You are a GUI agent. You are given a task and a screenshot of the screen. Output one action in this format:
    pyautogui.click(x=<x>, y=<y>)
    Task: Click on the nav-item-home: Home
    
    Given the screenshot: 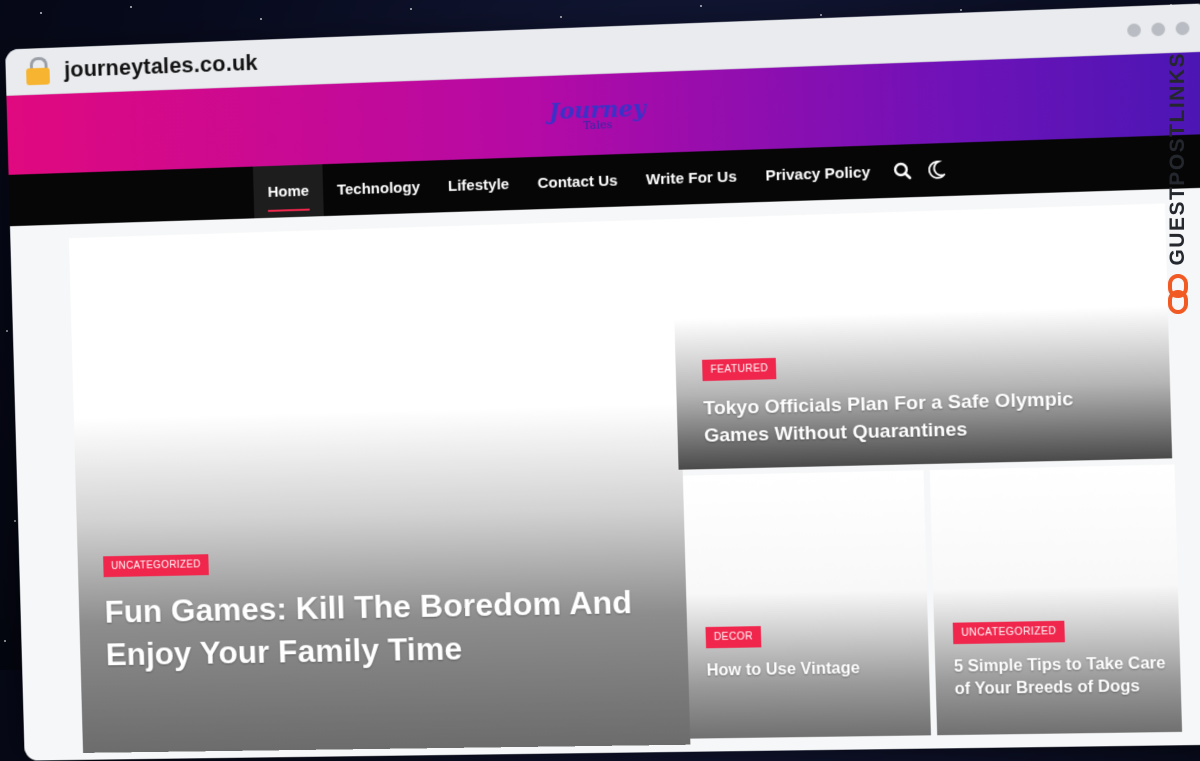 What is the action you would take?
    pyautogui.click(x=288, y=191)
    